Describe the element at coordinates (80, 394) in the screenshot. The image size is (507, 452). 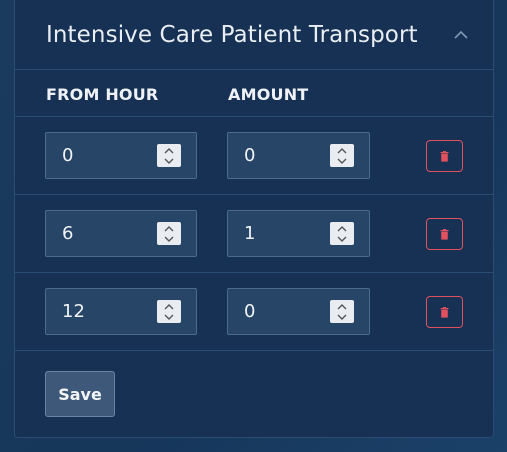
I see `save-button: Save` at that location.